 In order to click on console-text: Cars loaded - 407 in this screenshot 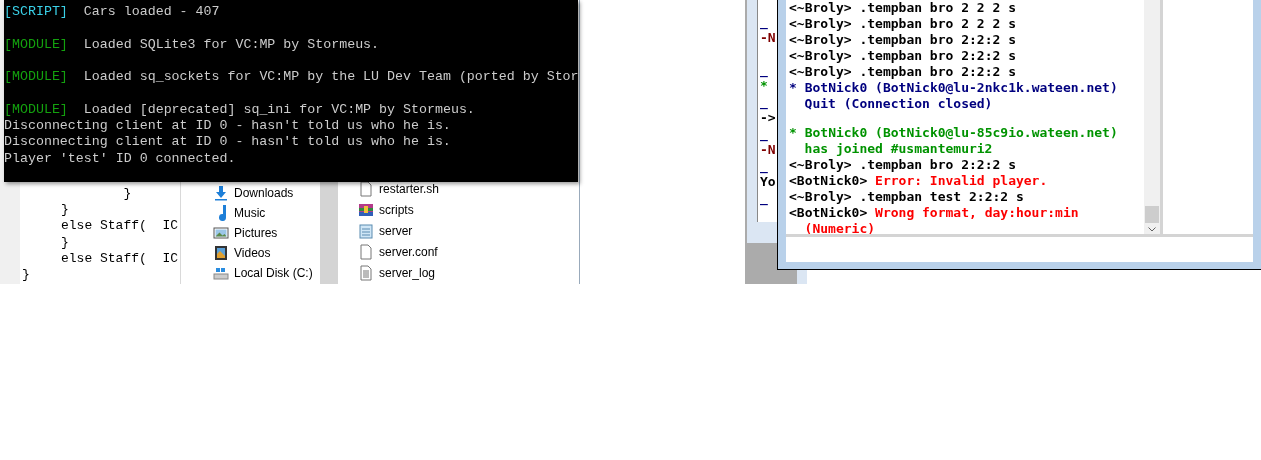, I will do `click(151, 12)`.